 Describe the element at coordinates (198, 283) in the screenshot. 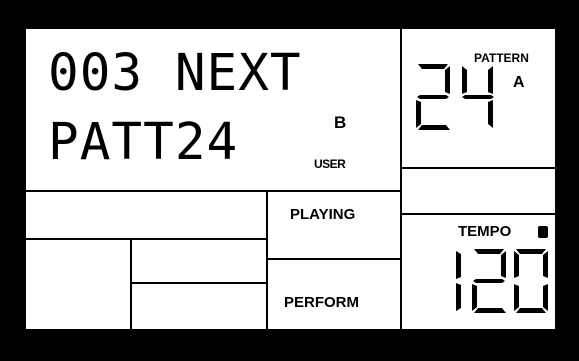

I see `divider-left-lower-right` at that location.